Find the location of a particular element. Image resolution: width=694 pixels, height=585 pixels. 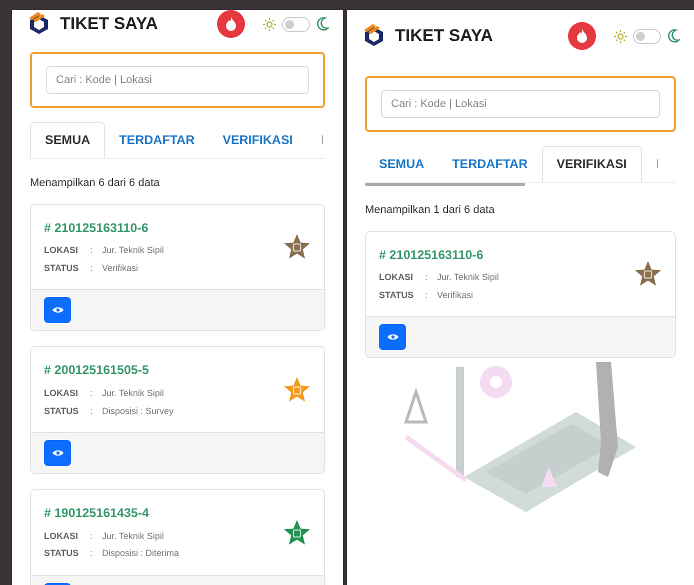

ticket-code: # 200125161505-5 is located at coordinates (97, 371).